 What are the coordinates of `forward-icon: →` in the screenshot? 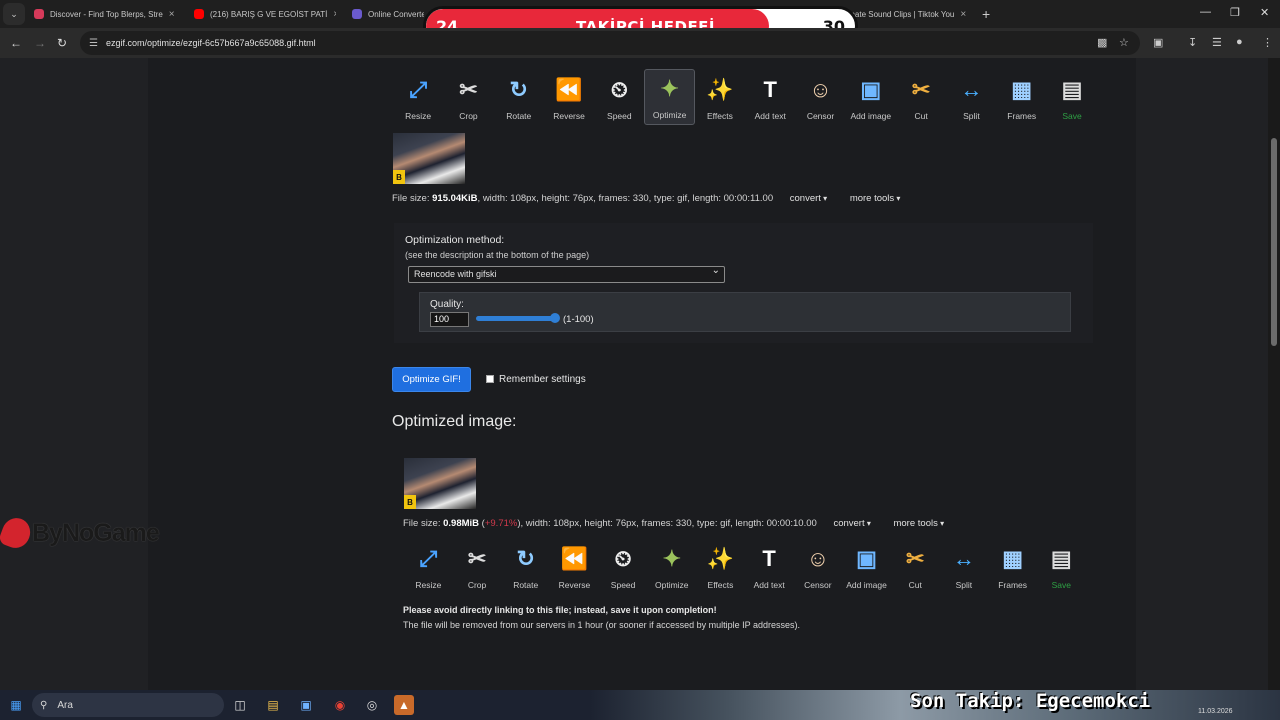 It's located at (40, 43).